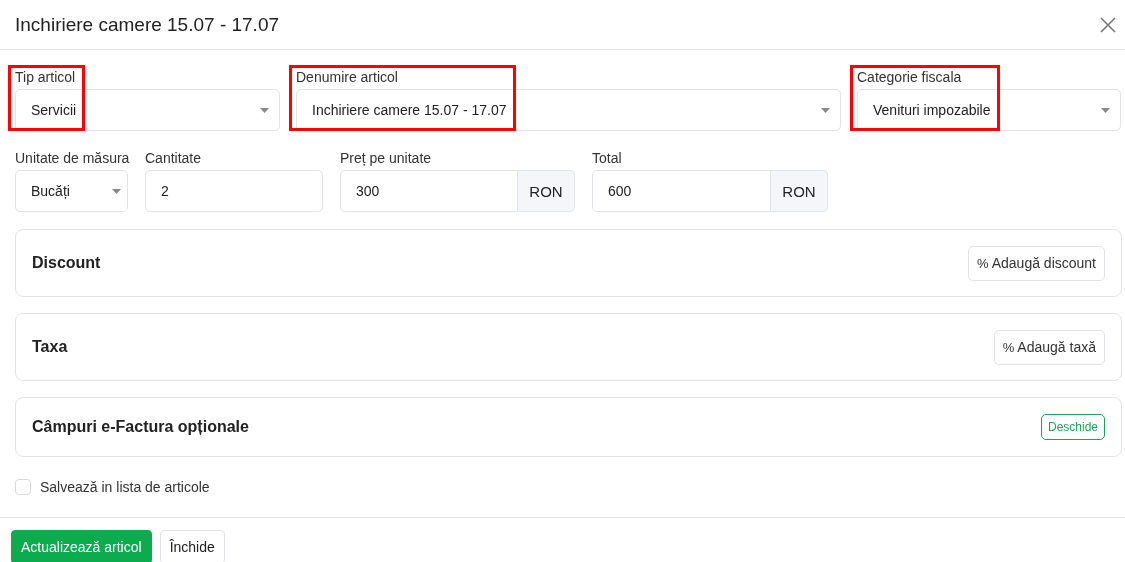 The height and width of the screenshot is (562, 1125). What do you see at coordinates (71, 191) in the screenshot?
I see `select-field: Bucăți` at bounding box center [71, 191].